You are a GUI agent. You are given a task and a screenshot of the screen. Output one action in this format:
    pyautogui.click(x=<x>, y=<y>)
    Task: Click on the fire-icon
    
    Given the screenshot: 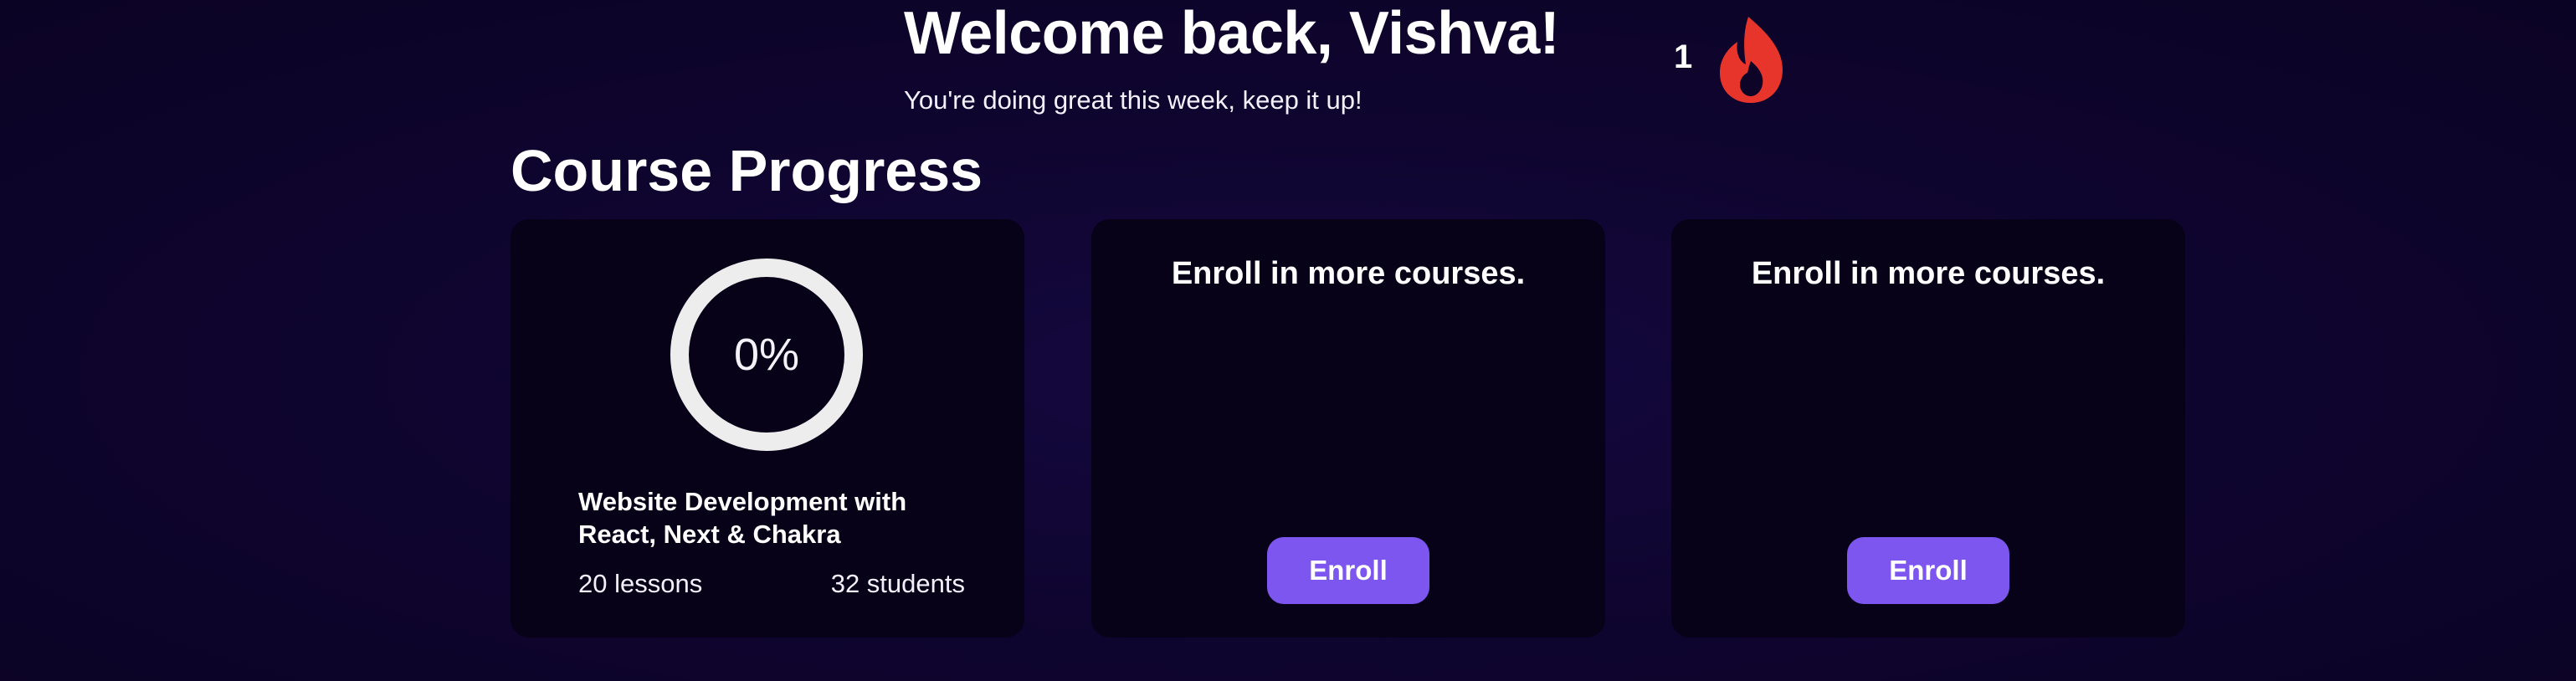 What is the action you would take?
    pyautogui.click(x=1751, y=59)
    